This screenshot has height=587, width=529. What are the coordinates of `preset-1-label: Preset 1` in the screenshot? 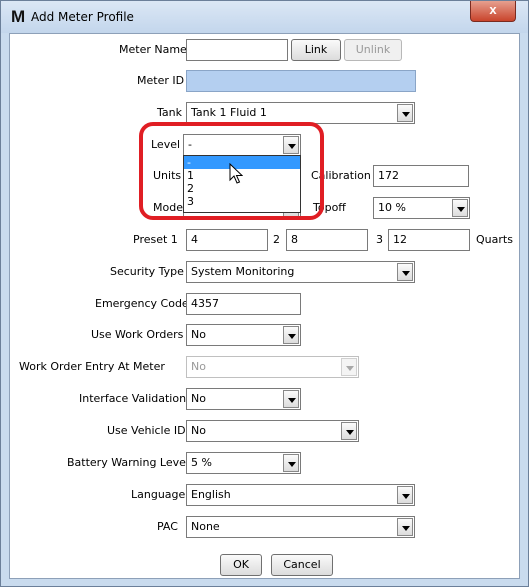 It's located at (155, 239).